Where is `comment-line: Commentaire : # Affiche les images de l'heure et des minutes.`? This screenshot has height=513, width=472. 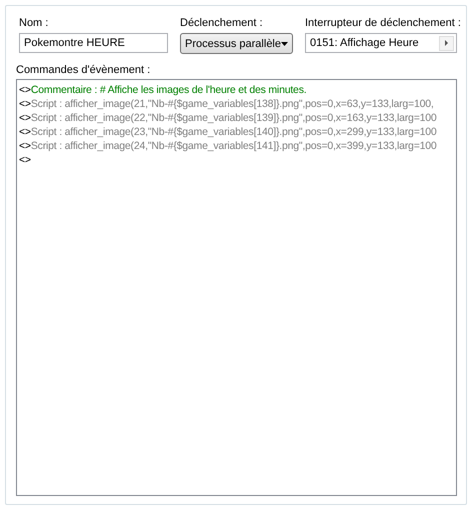
comment-line: Commentaire : # Affiche les images de l'heure et des minutes. is located at coordinates (168, 90).